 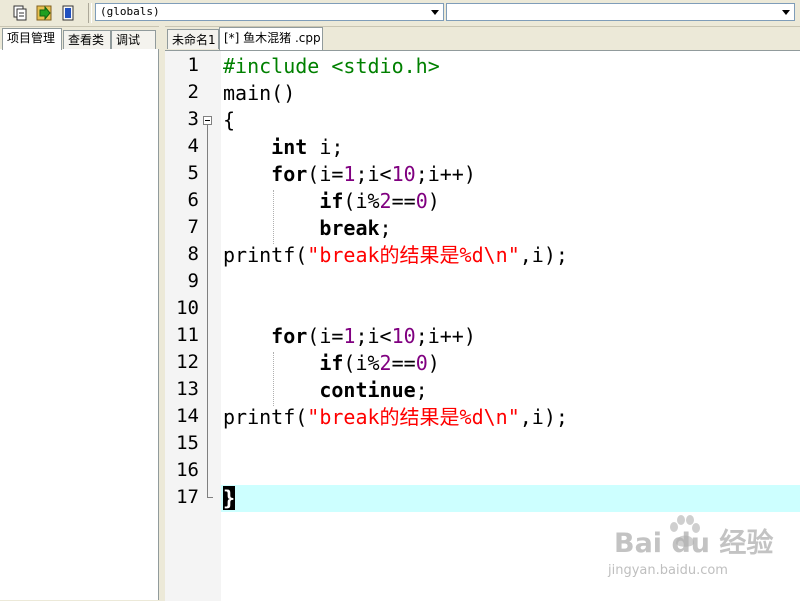 I want to click on code-text: i;, so click(x=325, y=147).